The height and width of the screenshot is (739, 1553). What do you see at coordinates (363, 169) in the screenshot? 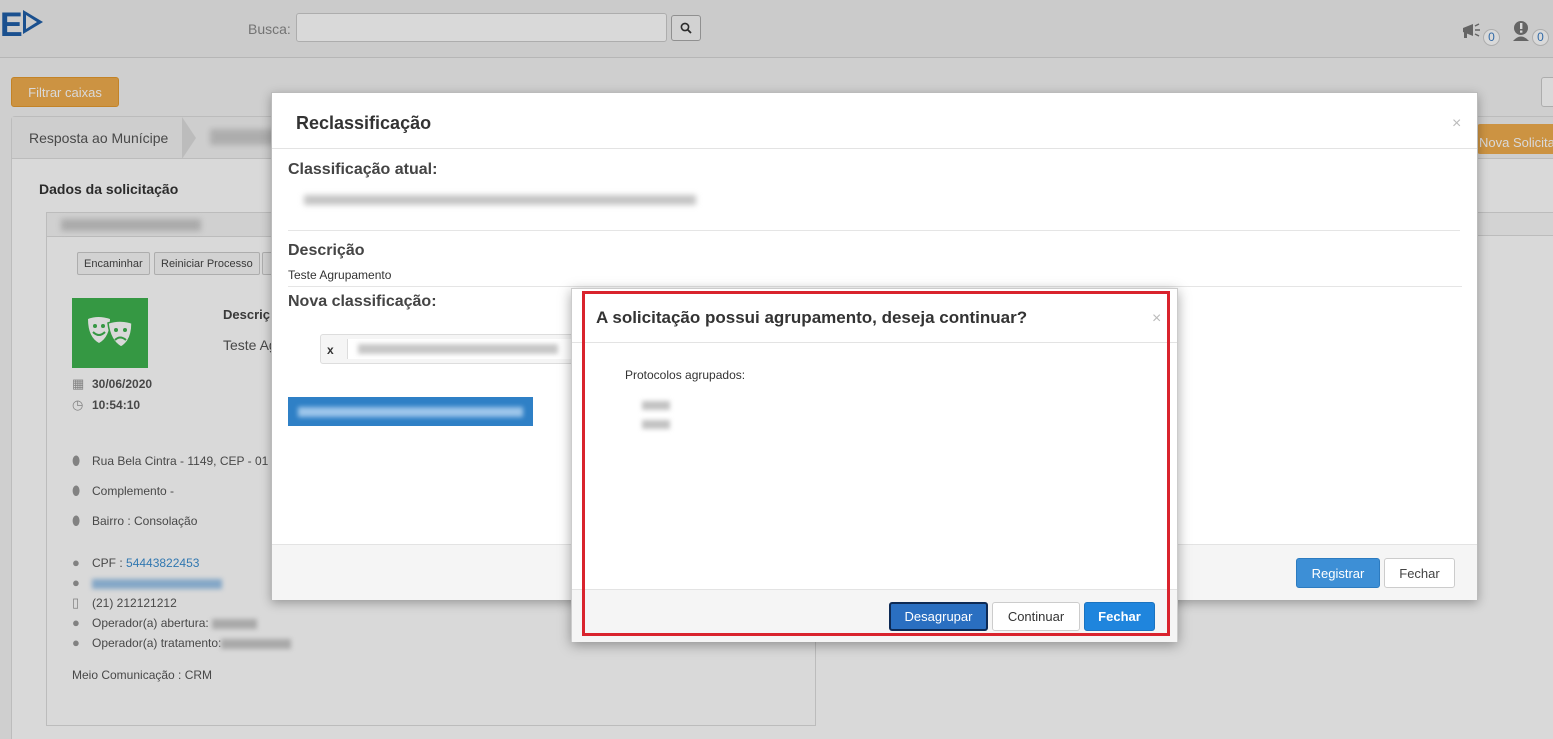
I see `current-classification-label: Classificação atual:` at bounding box center [363, 169].